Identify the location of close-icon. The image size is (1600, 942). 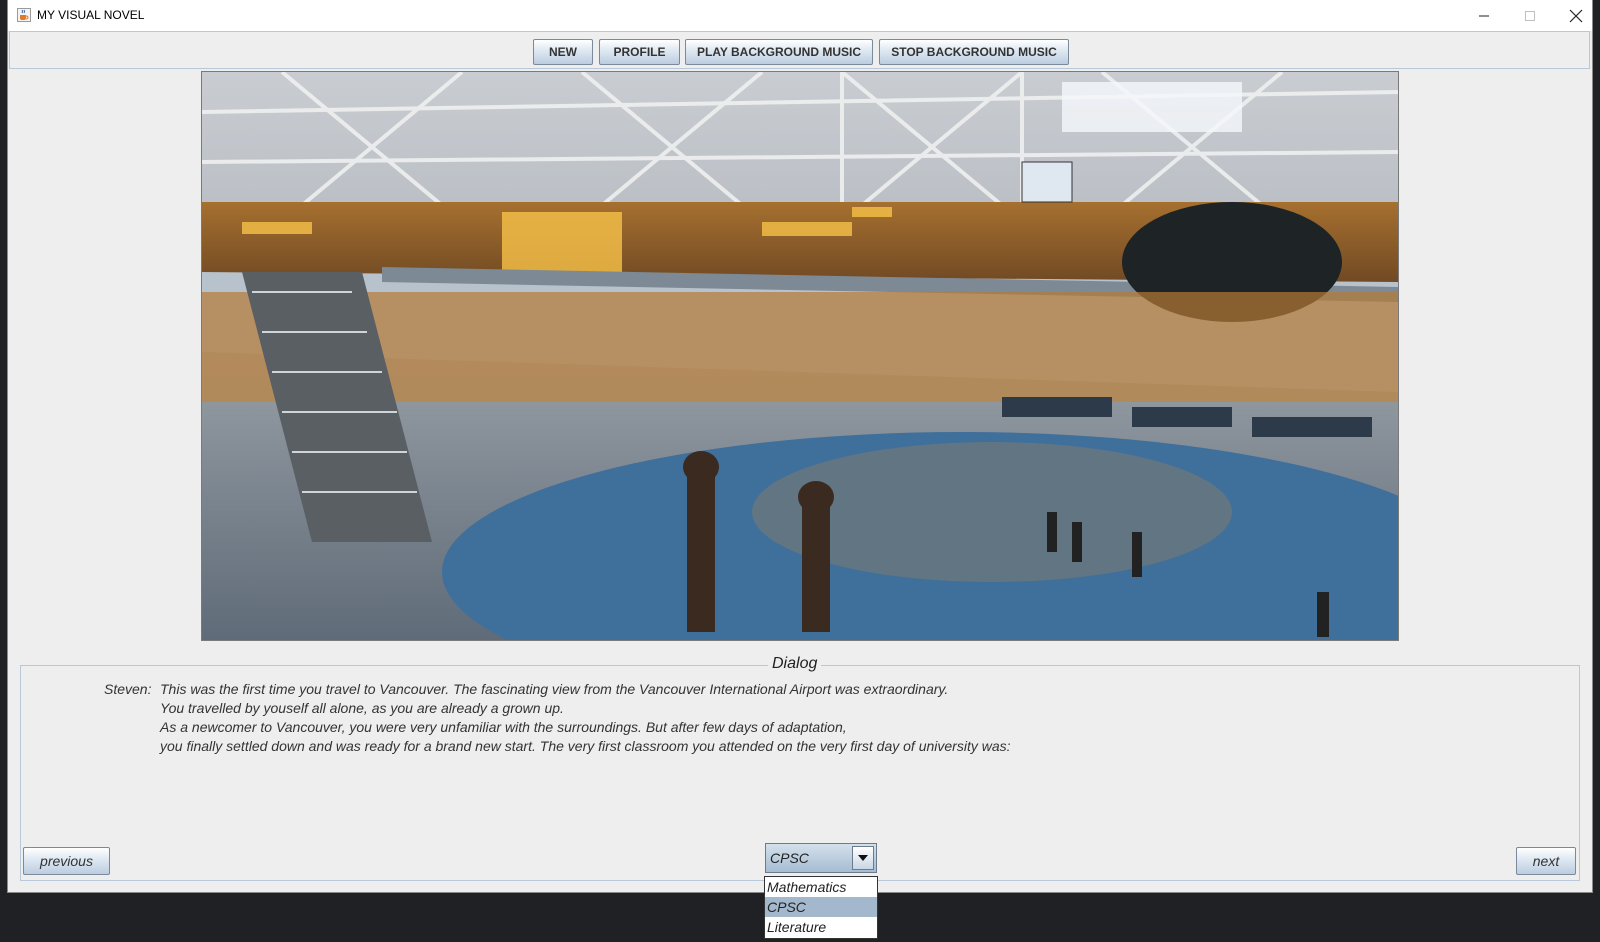
(1576, 15).